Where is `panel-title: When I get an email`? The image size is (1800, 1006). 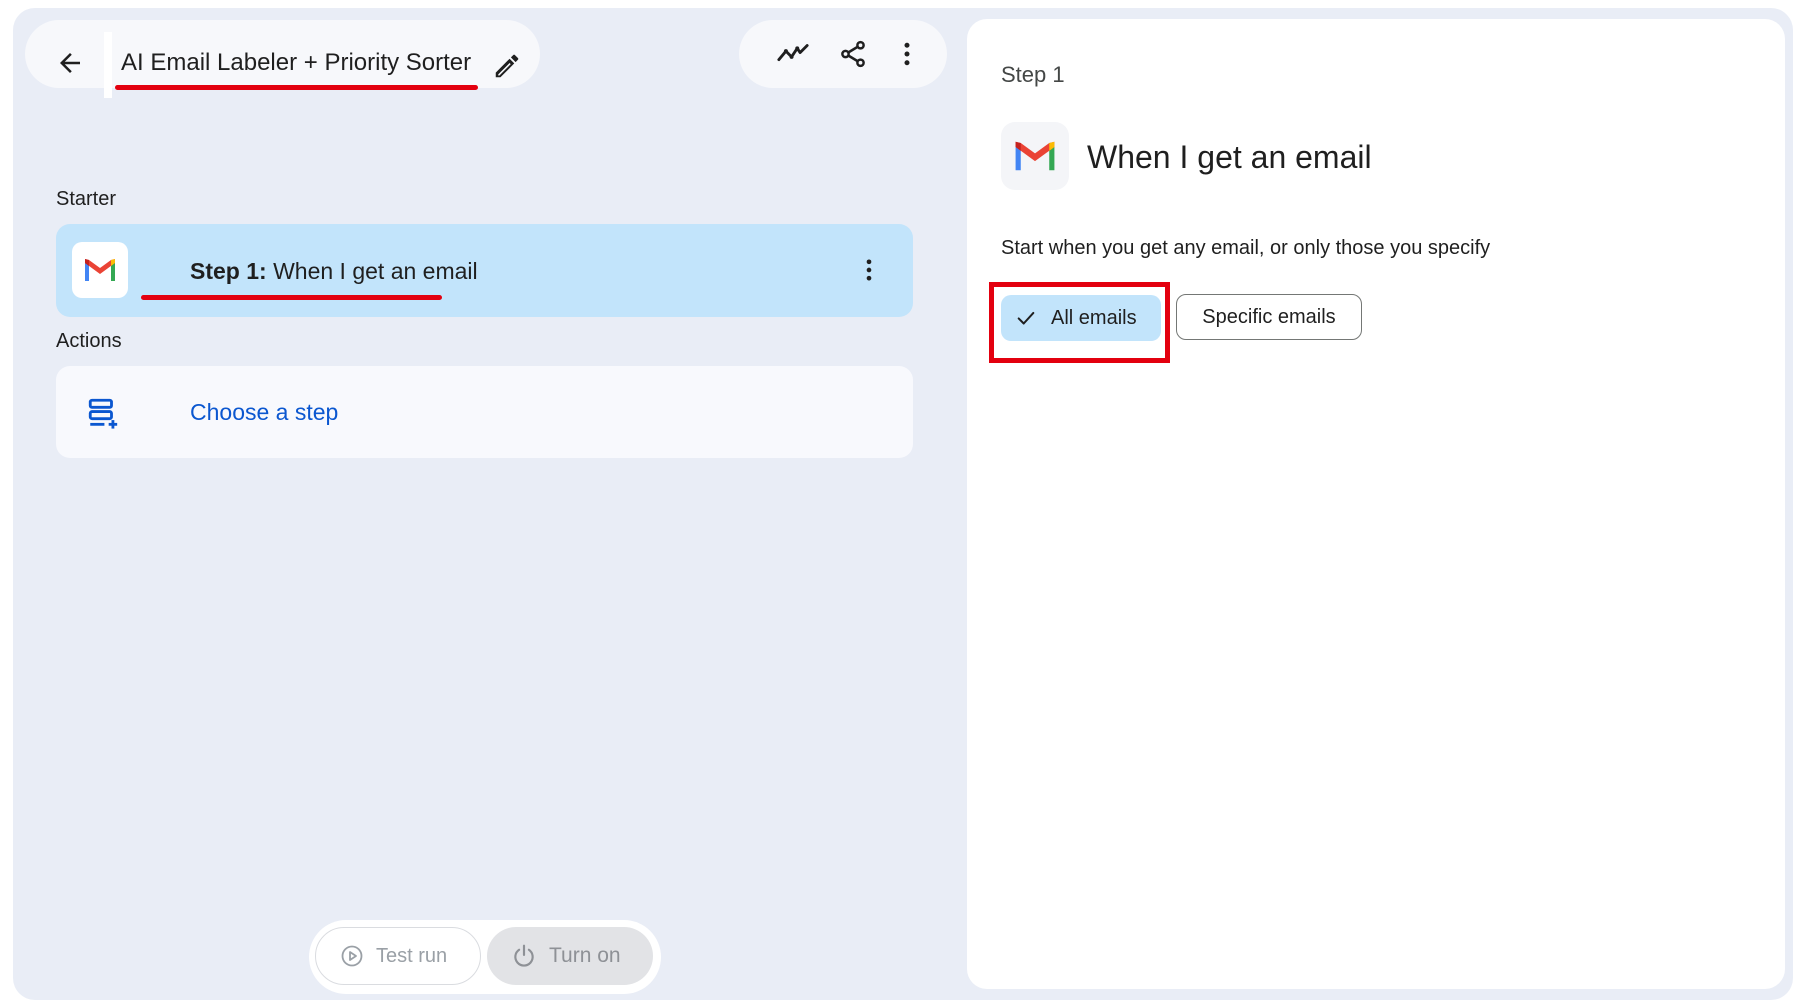 panel-title: When I get an email is located at coordinates (1229, 157).